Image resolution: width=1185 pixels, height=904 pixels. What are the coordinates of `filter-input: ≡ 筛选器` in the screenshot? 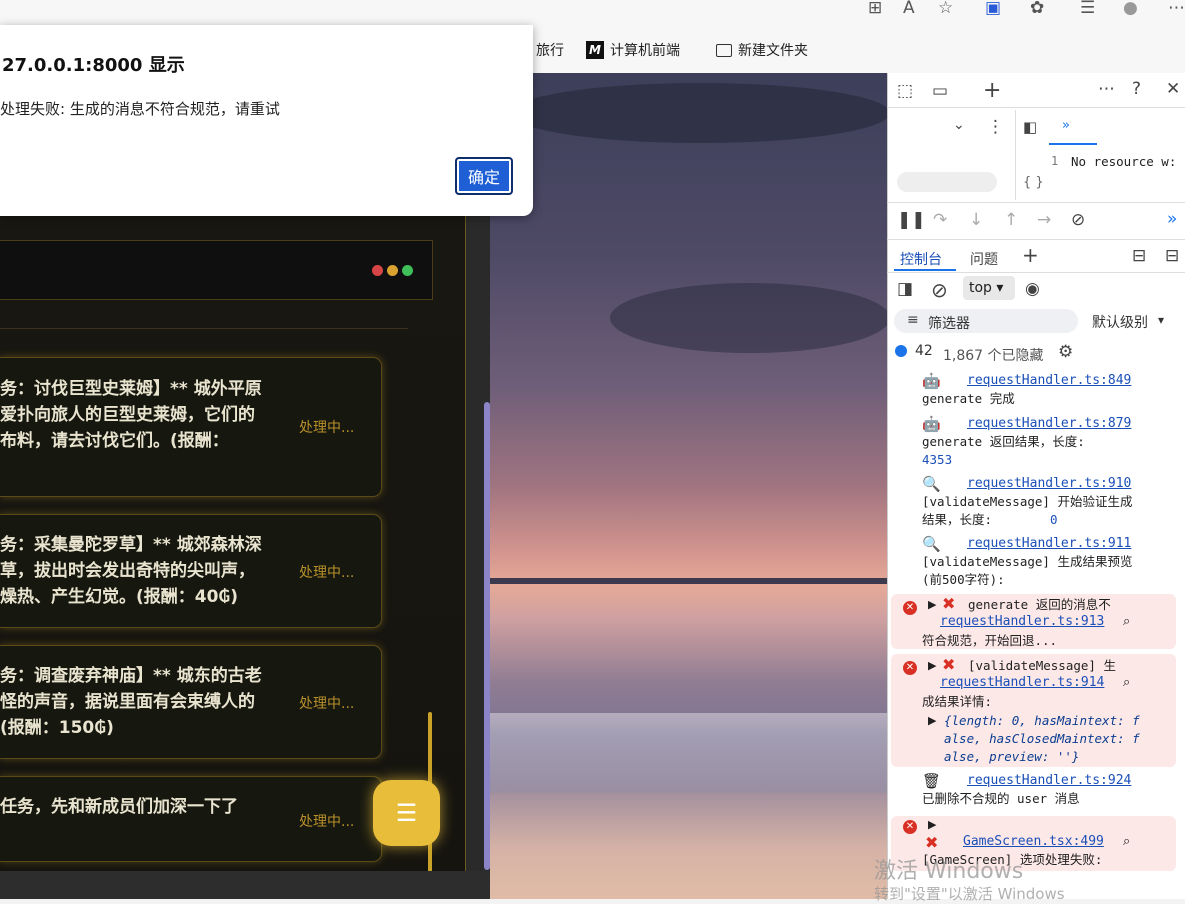 It's located at (986, 321).